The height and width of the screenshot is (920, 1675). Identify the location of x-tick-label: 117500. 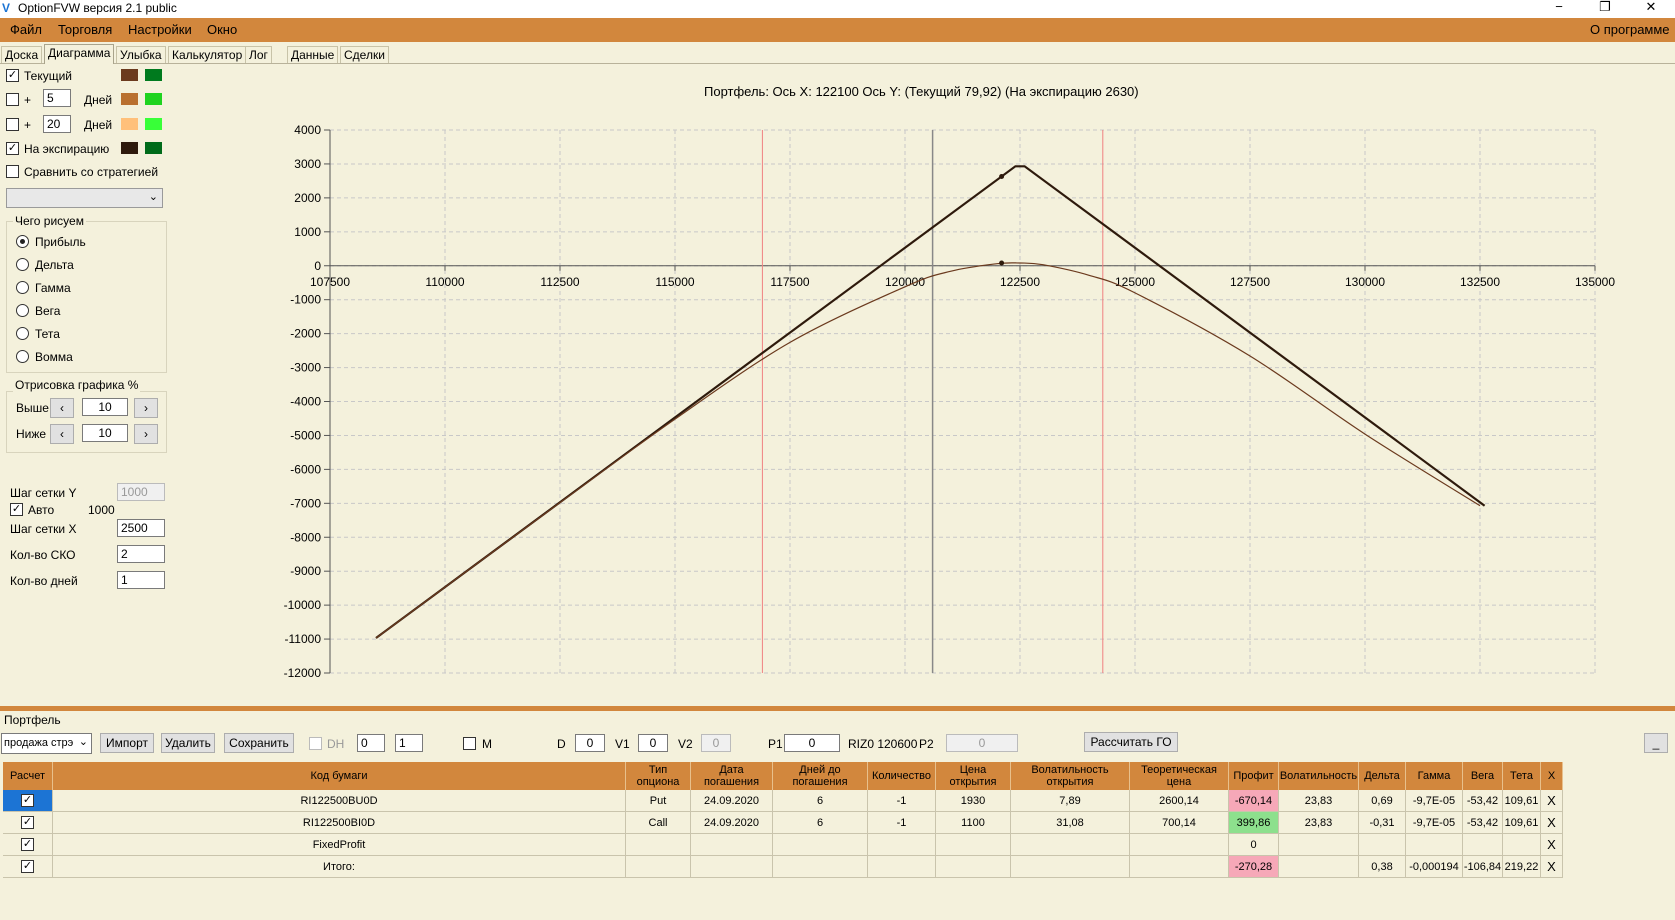
(789, 282).